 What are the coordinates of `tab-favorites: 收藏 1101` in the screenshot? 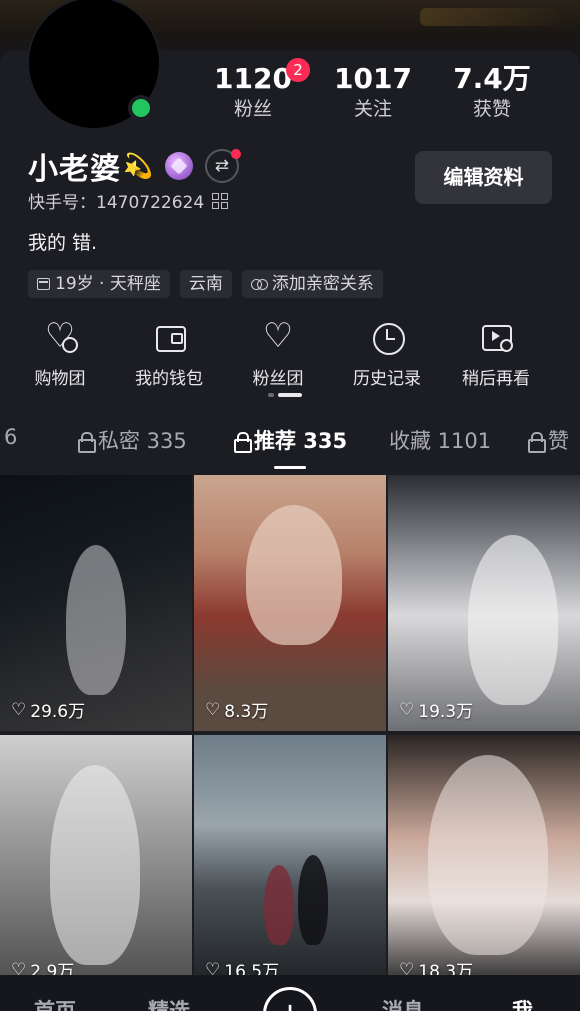 It's located at (440, 440).